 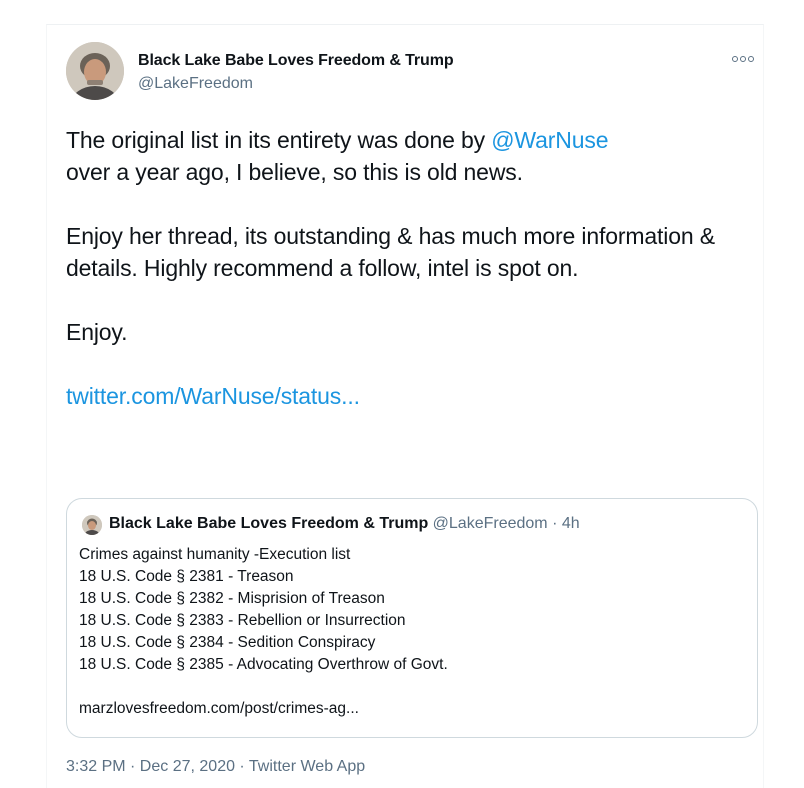 What do you see at coordinates (97, 332) in the screenshot?
I see `tweet-text-paragraph: Enjoy.` at bounding box center [97, 332].